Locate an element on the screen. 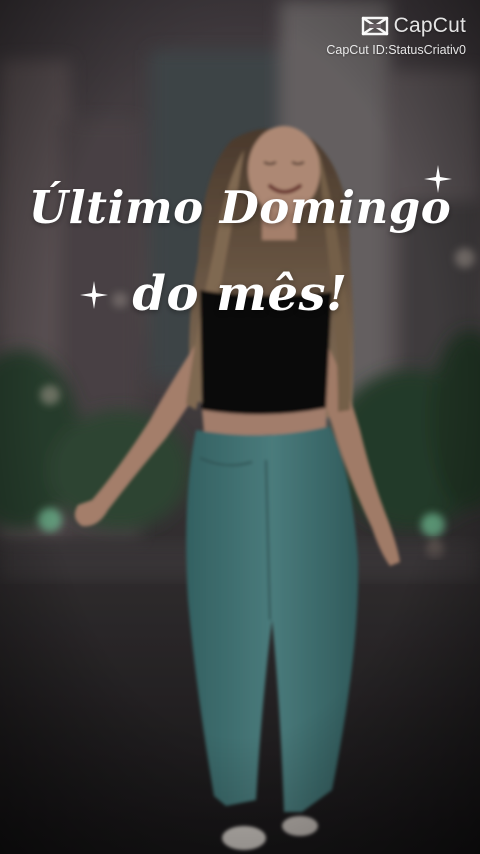 Image resolution: width=480 pixels, height=854 pixels. capcut-logo-icon is located at coordinates (374, 26).